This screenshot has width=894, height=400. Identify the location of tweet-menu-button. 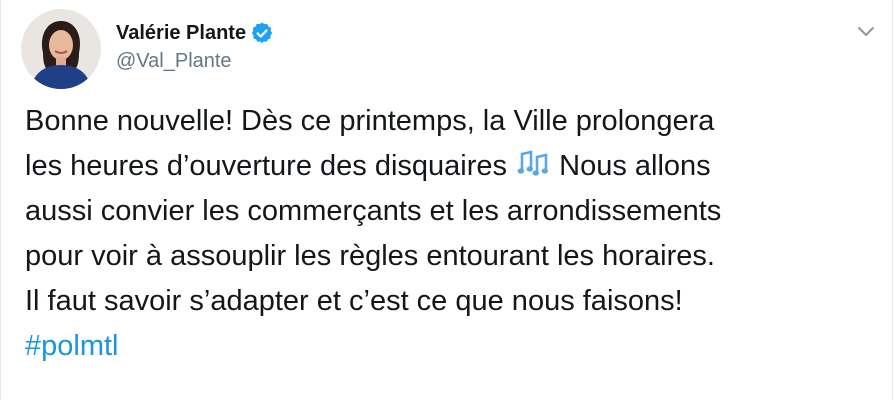
(866, 32).